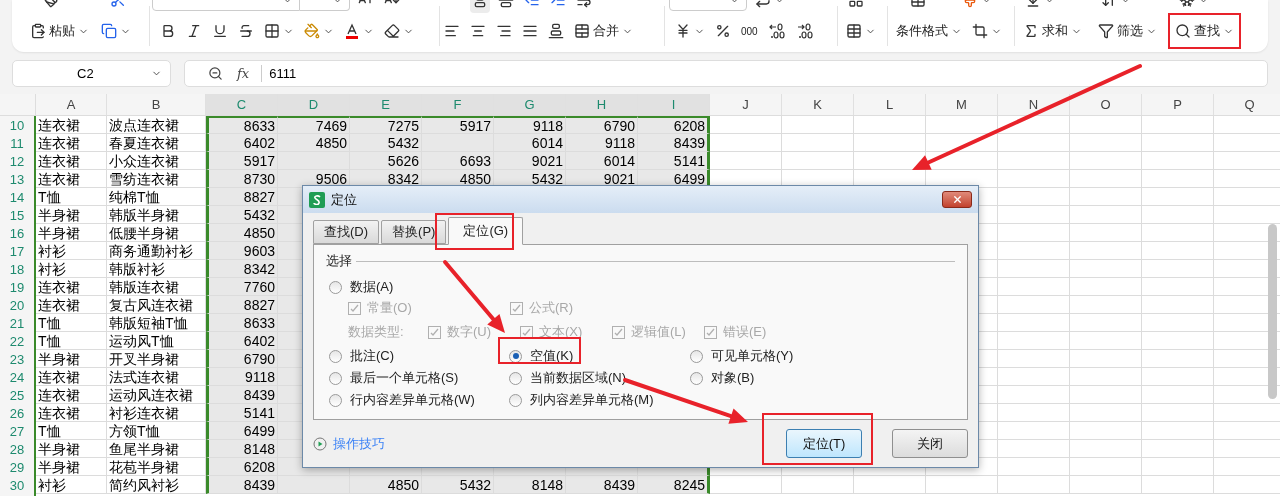 This screenshot has height=502, width=1280. I want to click on tips-link: 操作技巧, so click(349, 443).